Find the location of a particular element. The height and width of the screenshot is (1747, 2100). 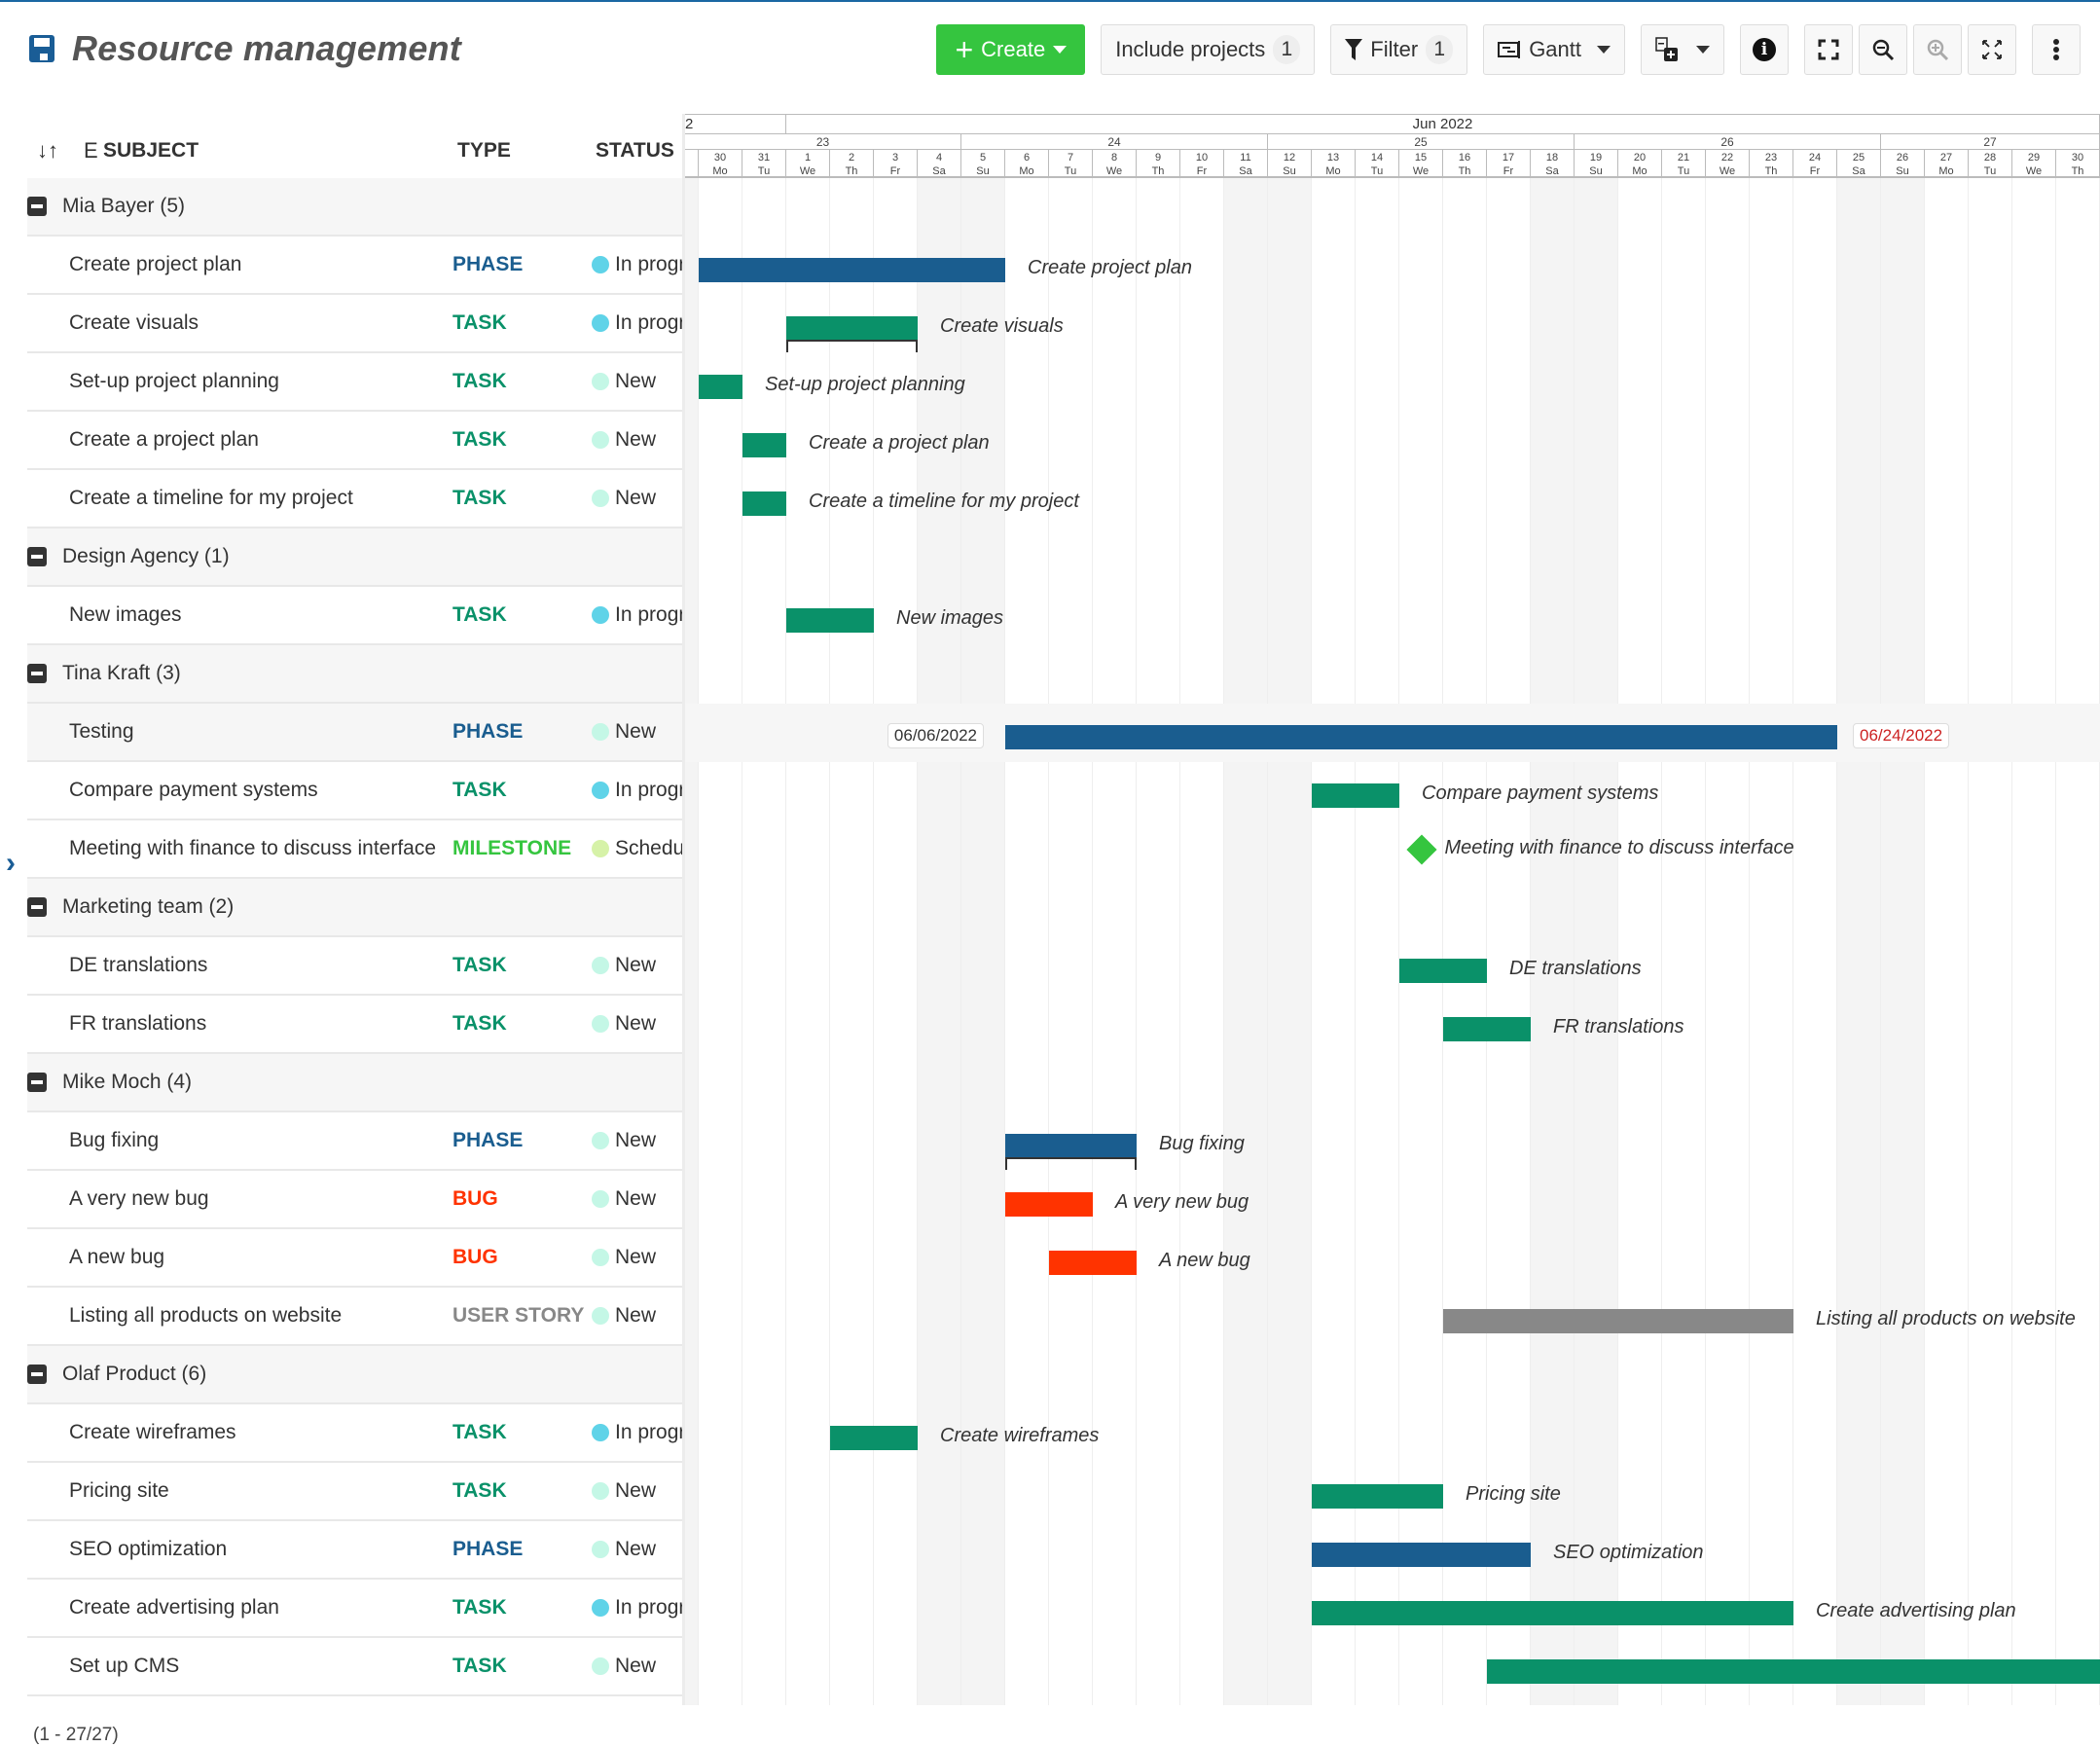

table-row: Bug fixing PHASE New is located at coordinates (355, 1141).